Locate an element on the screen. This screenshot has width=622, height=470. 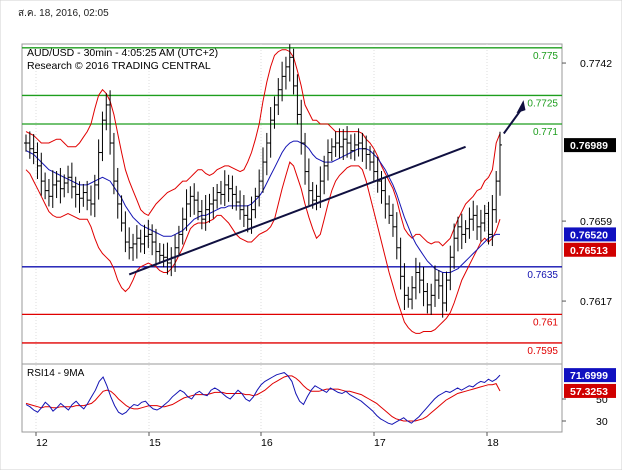
rsi-label: RSI14 - 9MA is located at coordinates (56, 373).